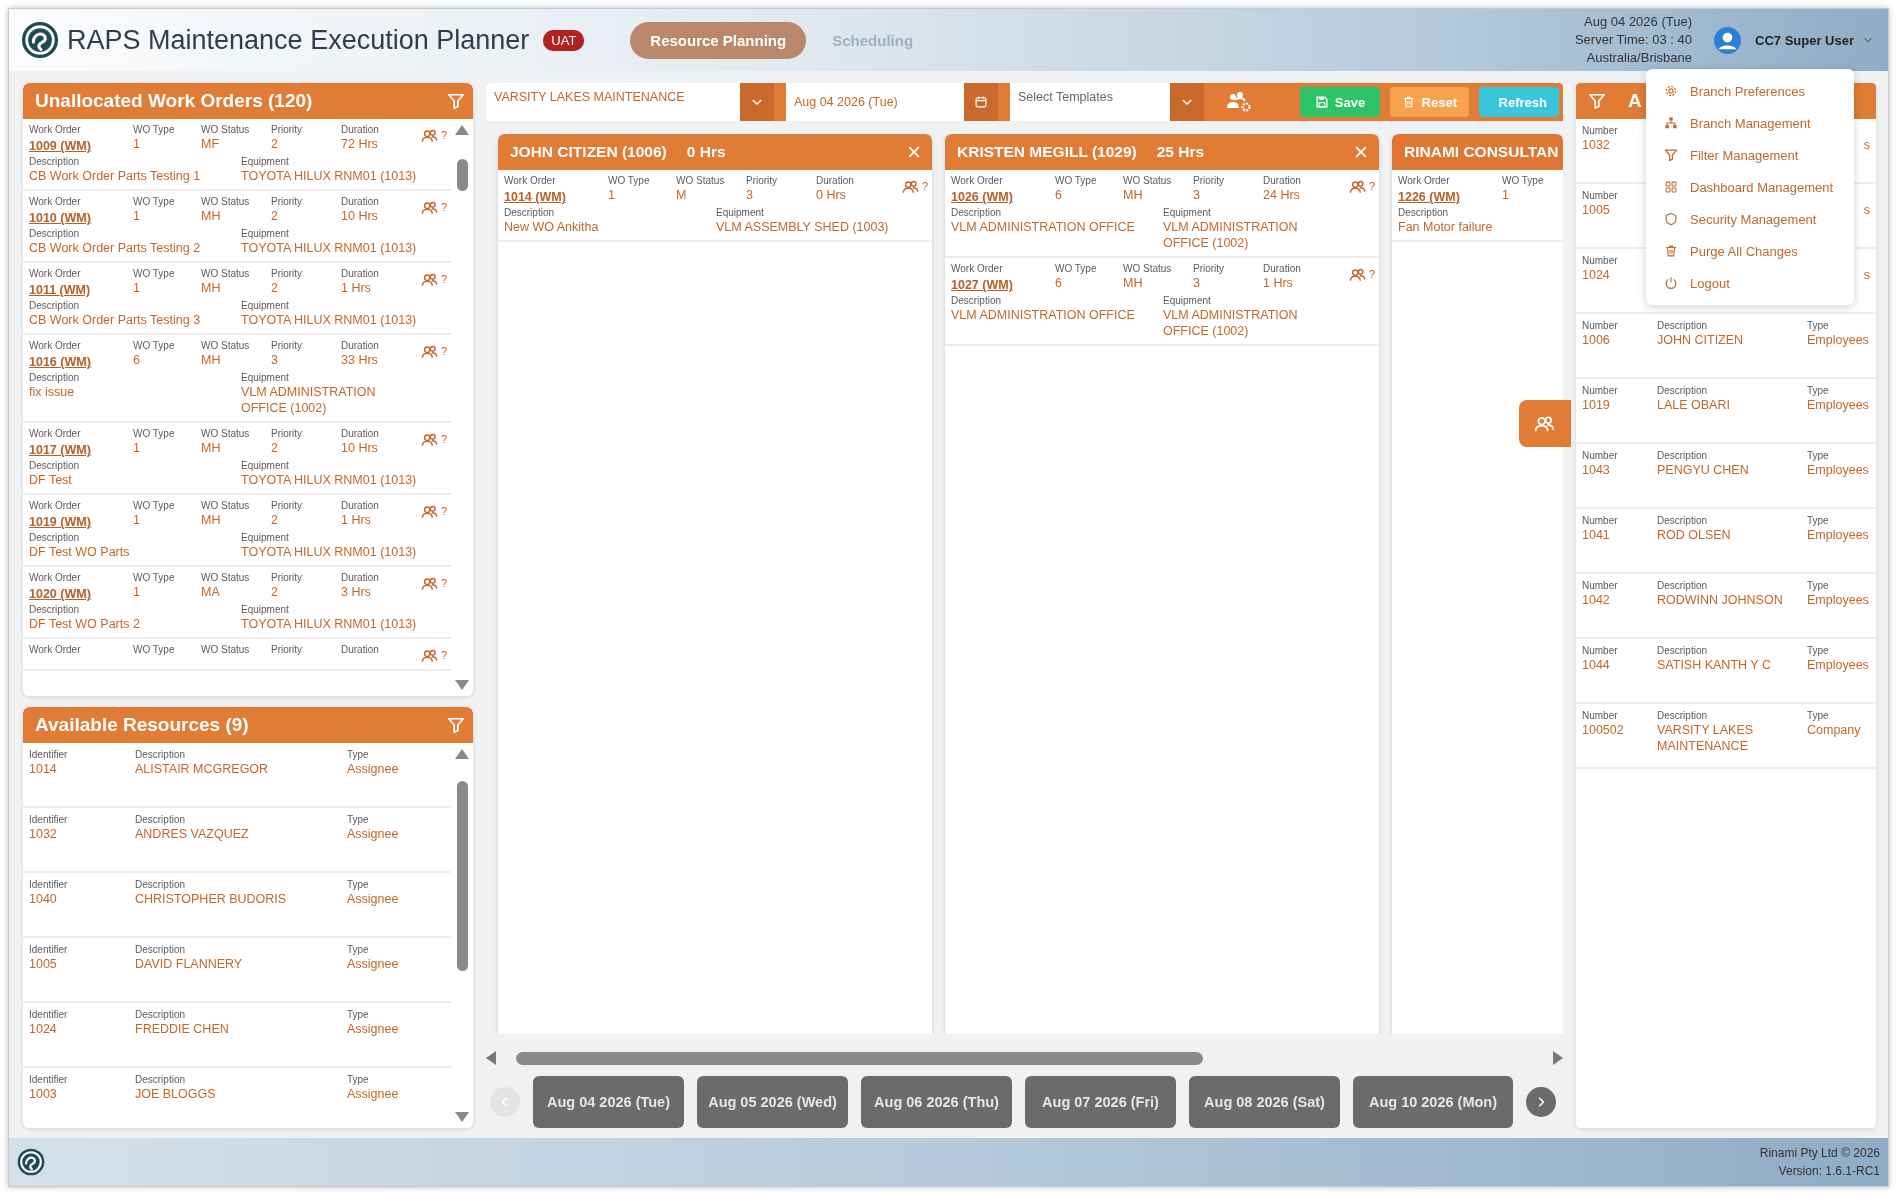 This screenshot has height=1195, width=1897. Describe the element at coordinates (60, 450) in the screenshot. I see `work-order-link: 1017 (WM)` at that location.